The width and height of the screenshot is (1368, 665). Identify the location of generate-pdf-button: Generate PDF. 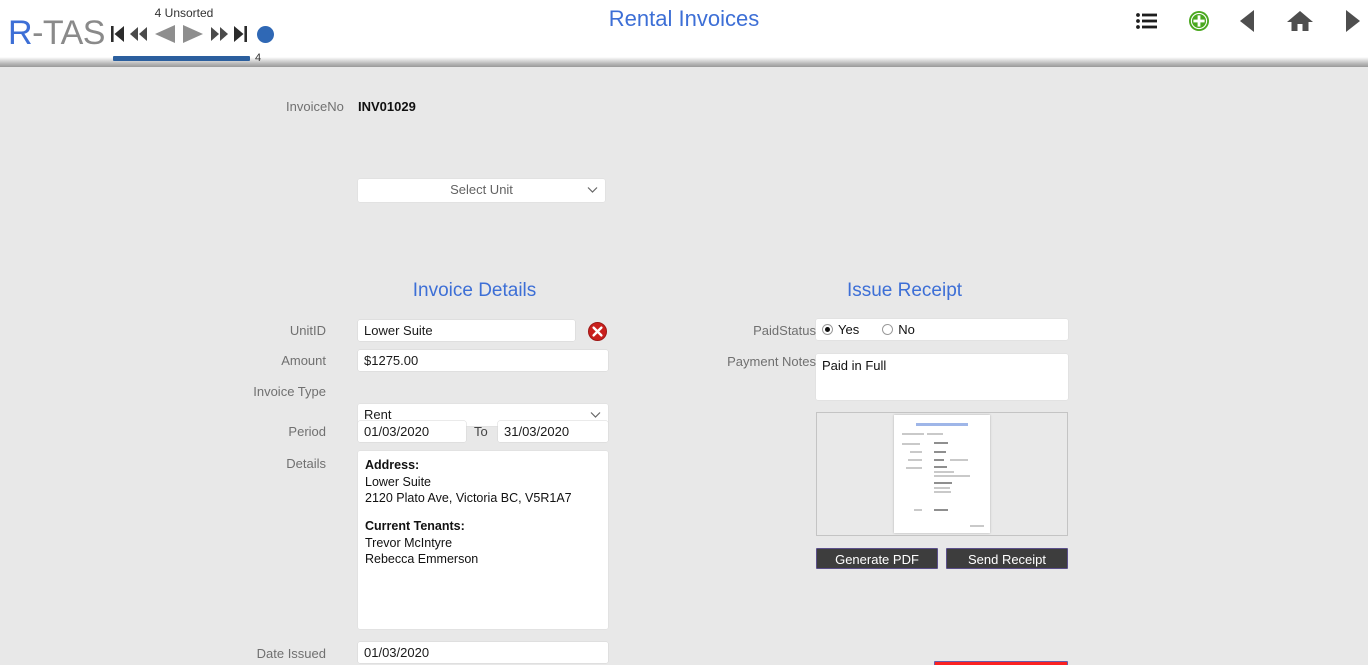
(877, 558).